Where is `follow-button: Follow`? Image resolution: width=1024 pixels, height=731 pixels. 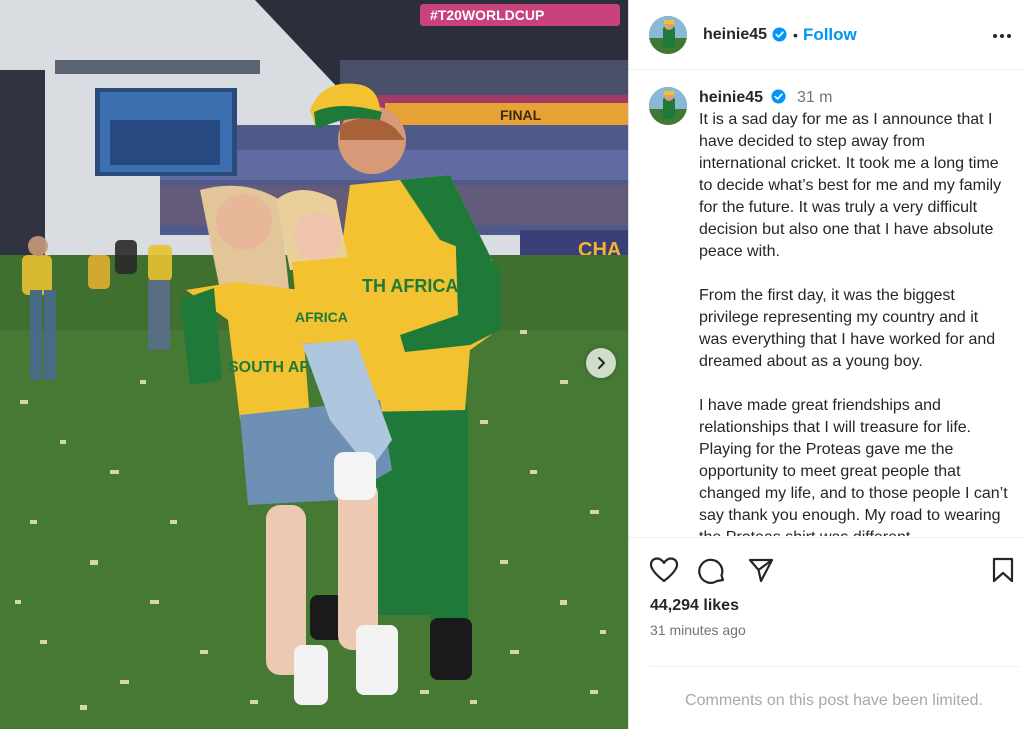 follow-button: Follow is located at coordinates (830, 35).